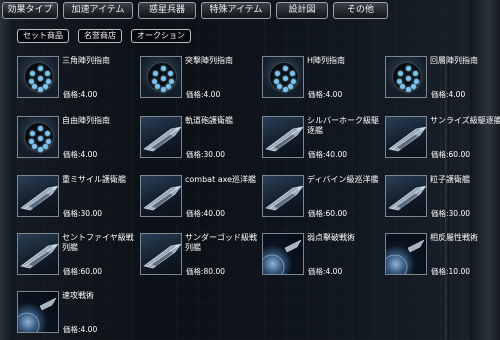 The width and height of the screenshot is (500, 340). Describe the element at coordinates (77, 315) in the screenshot. I see `shop-item: 速攻戦術価格:4.00` at that location.